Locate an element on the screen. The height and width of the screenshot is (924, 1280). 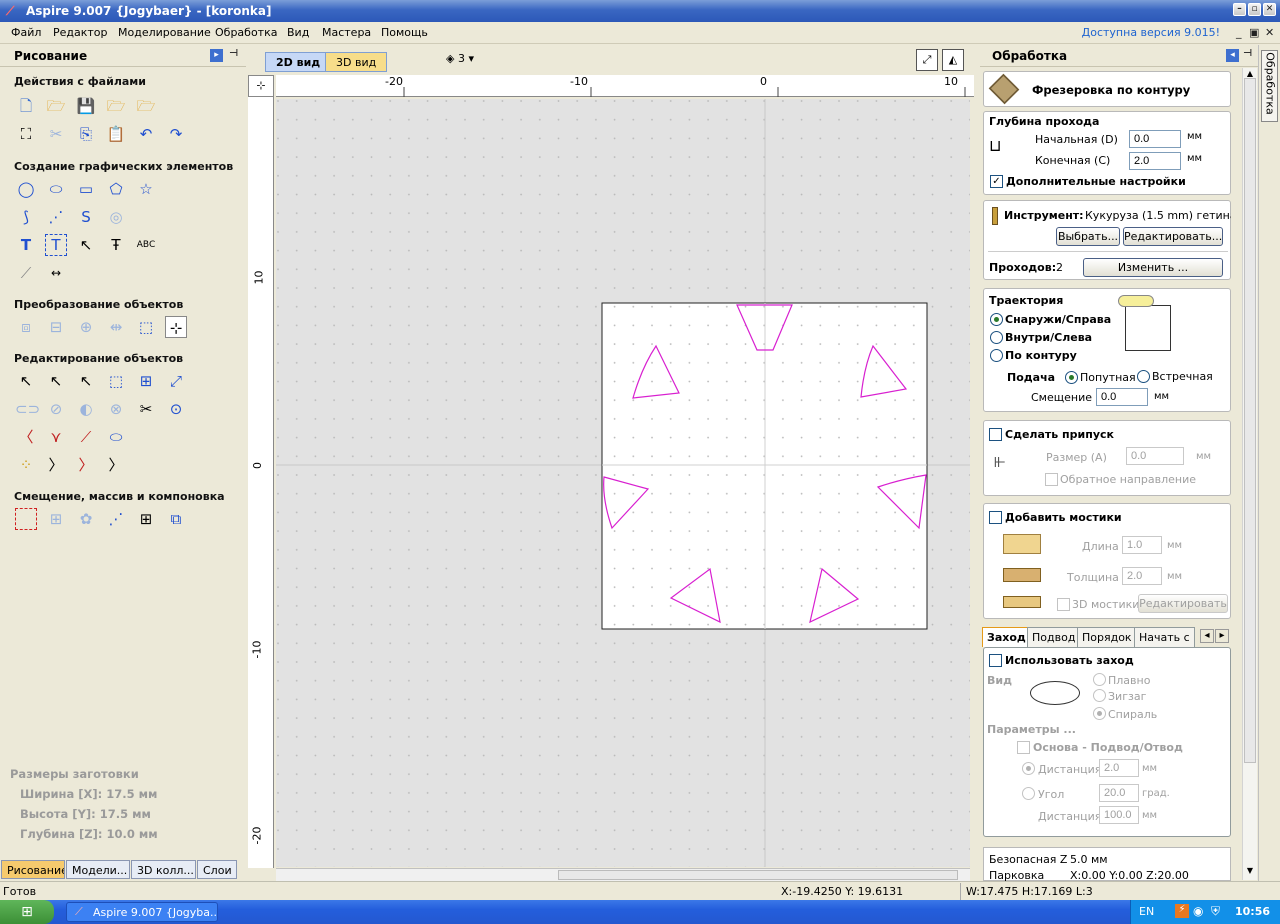
v-scroll-thumb is located at coordinates (1250, 420).